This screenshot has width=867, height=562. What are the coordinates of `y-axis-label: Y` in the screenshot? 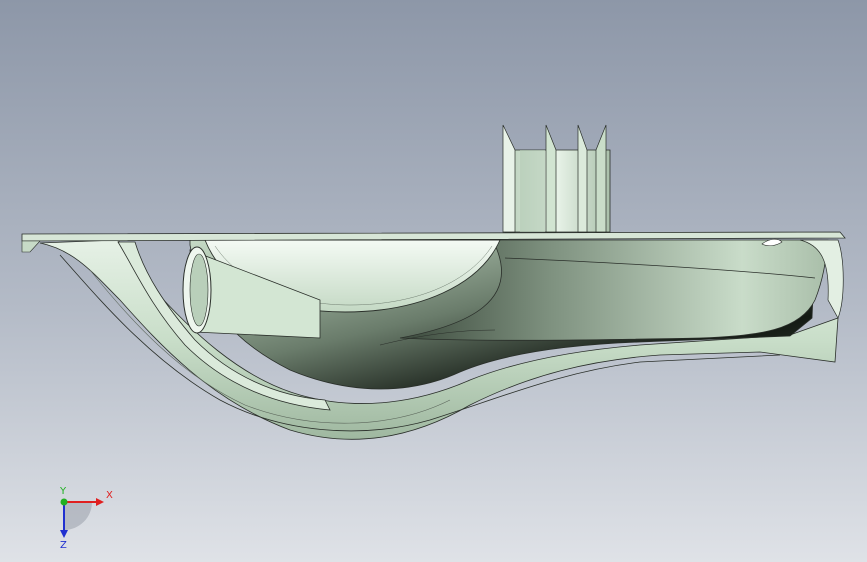 It's located at (63, 491).